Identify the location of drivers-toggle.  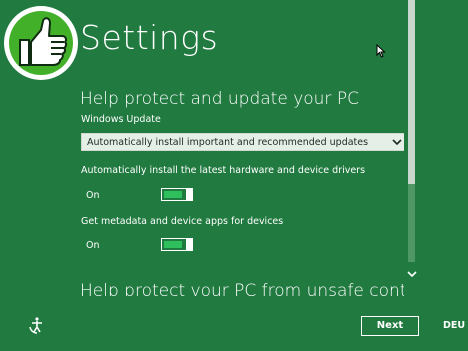
(177, 194).